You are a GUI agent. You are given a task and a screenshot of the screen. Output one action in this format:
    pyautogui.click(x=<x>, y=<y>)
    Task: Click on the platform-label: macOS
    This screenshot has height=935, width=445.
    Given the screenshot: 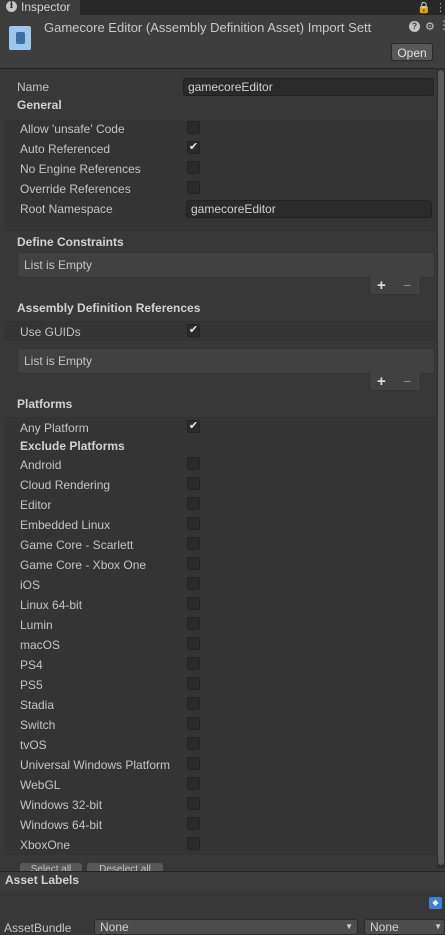 What is the action you would take?
    pyautogui.click(x=40, y=645)
    